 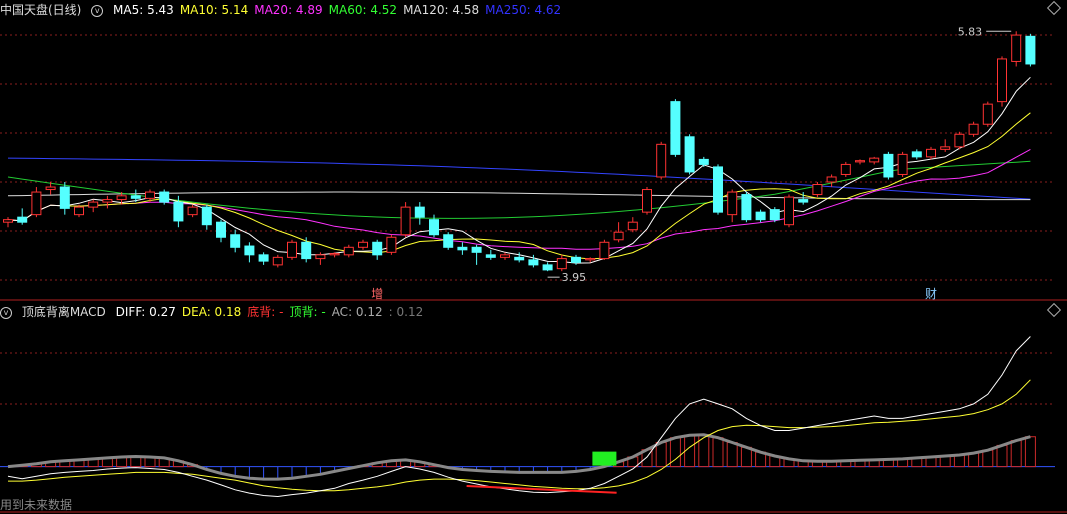 I want to click on high-label: 5.83, so click(x=970, y=31).